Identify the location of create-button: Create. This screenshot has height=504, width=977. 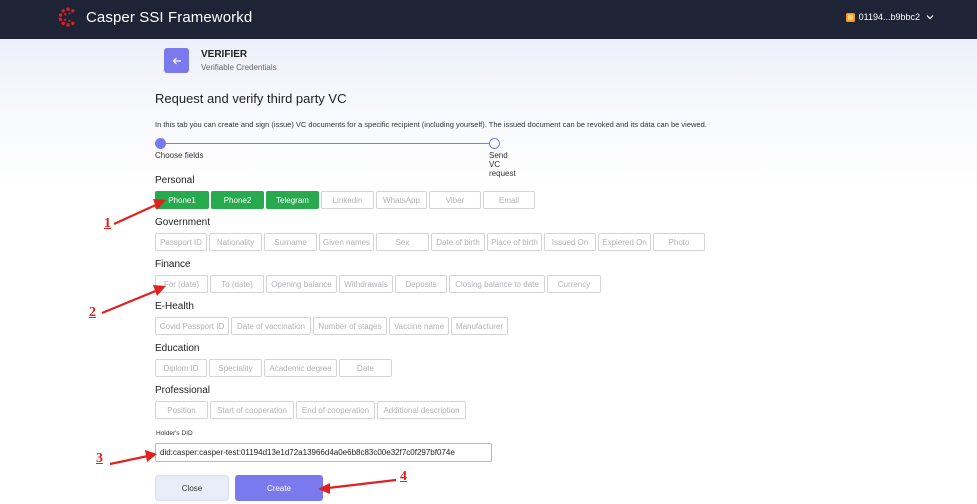
(279, 488).